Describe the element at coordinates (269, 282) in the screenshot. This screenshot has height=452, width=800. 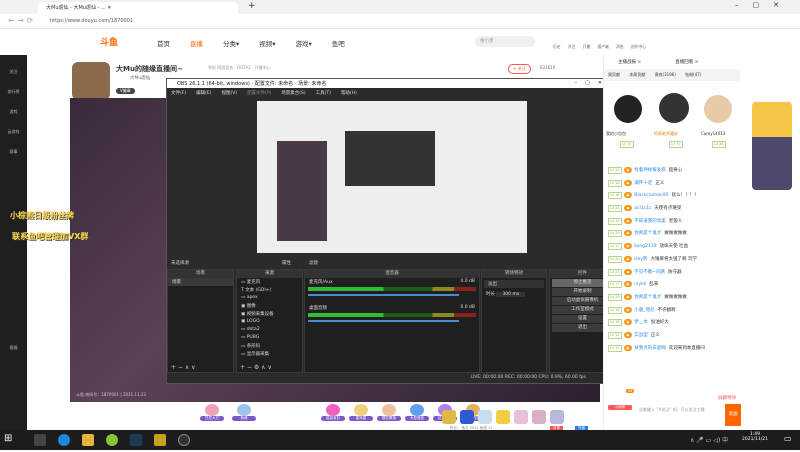
I see `source-item: ▭ 麦克风` at that location.